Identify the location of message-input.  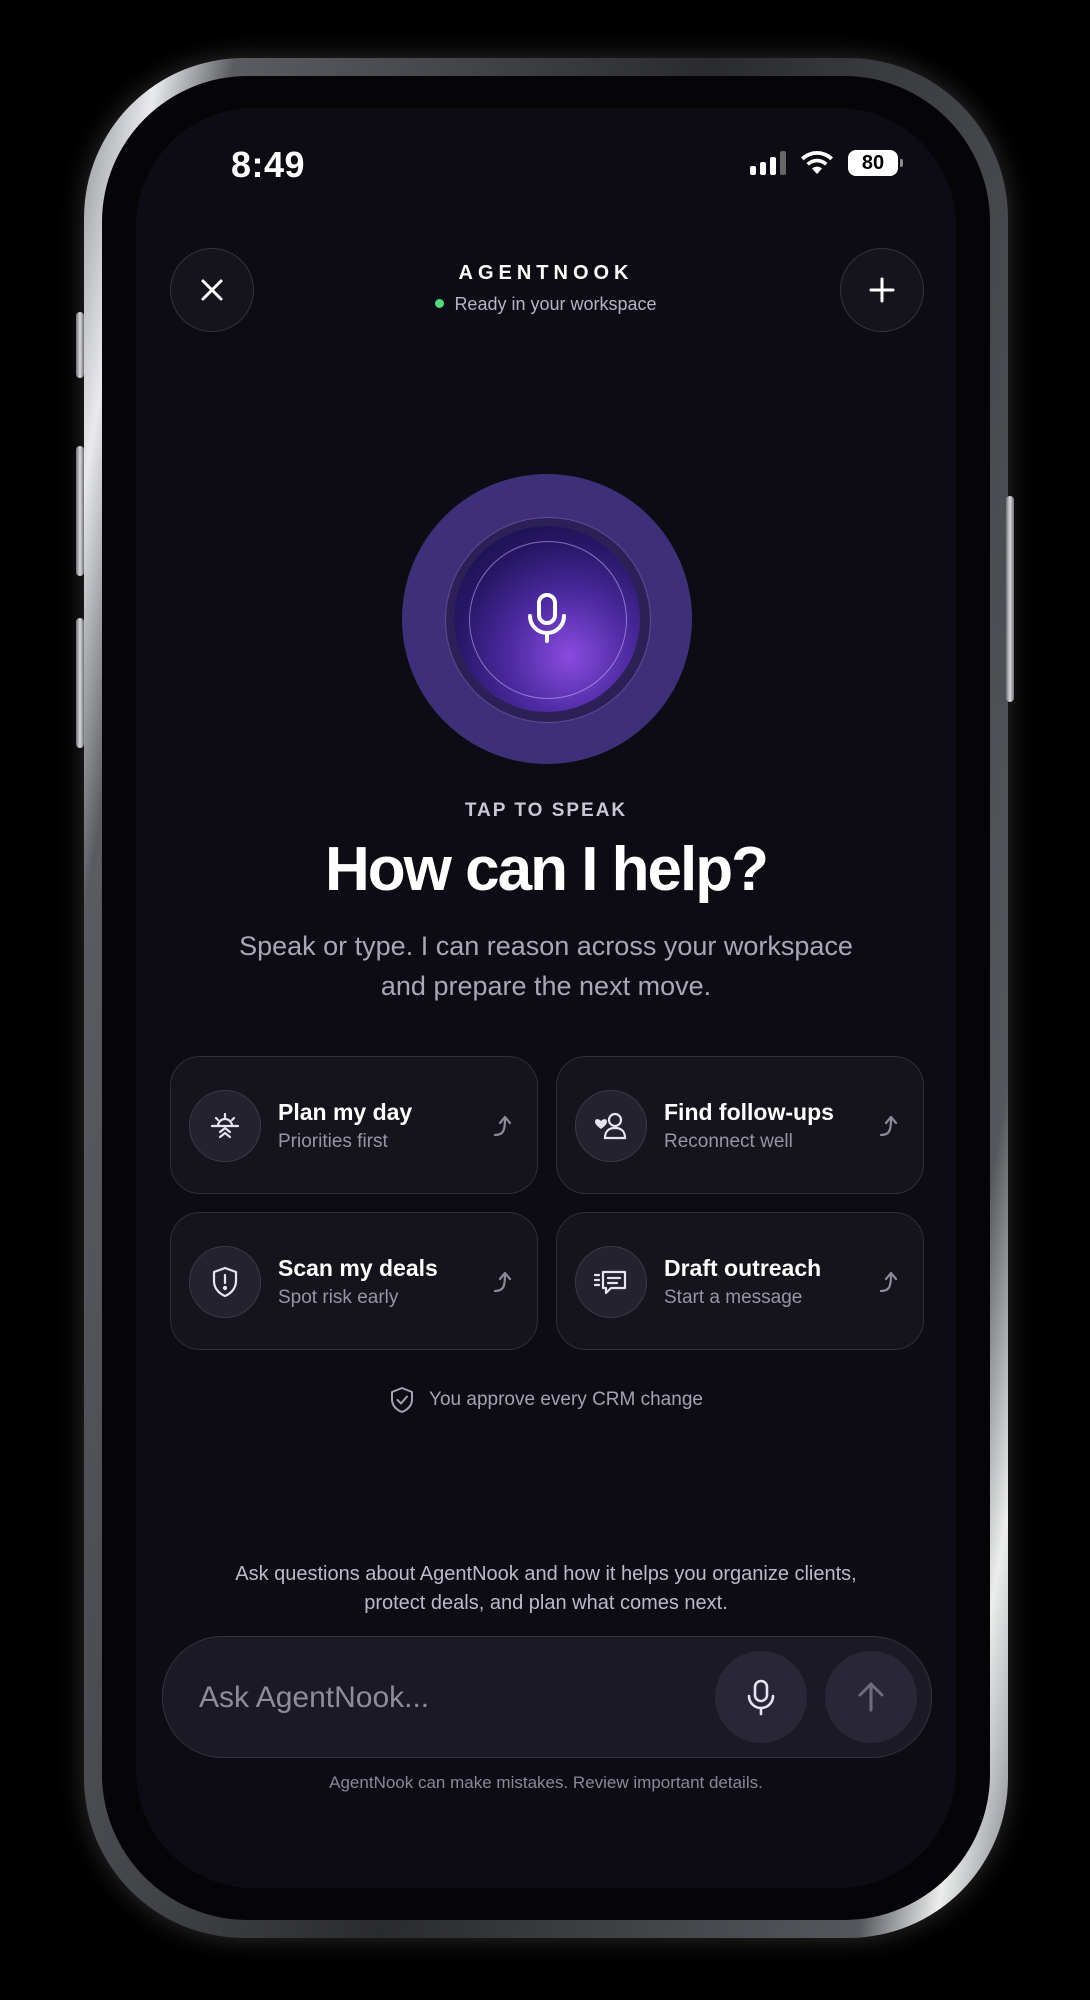
(449, 1698).